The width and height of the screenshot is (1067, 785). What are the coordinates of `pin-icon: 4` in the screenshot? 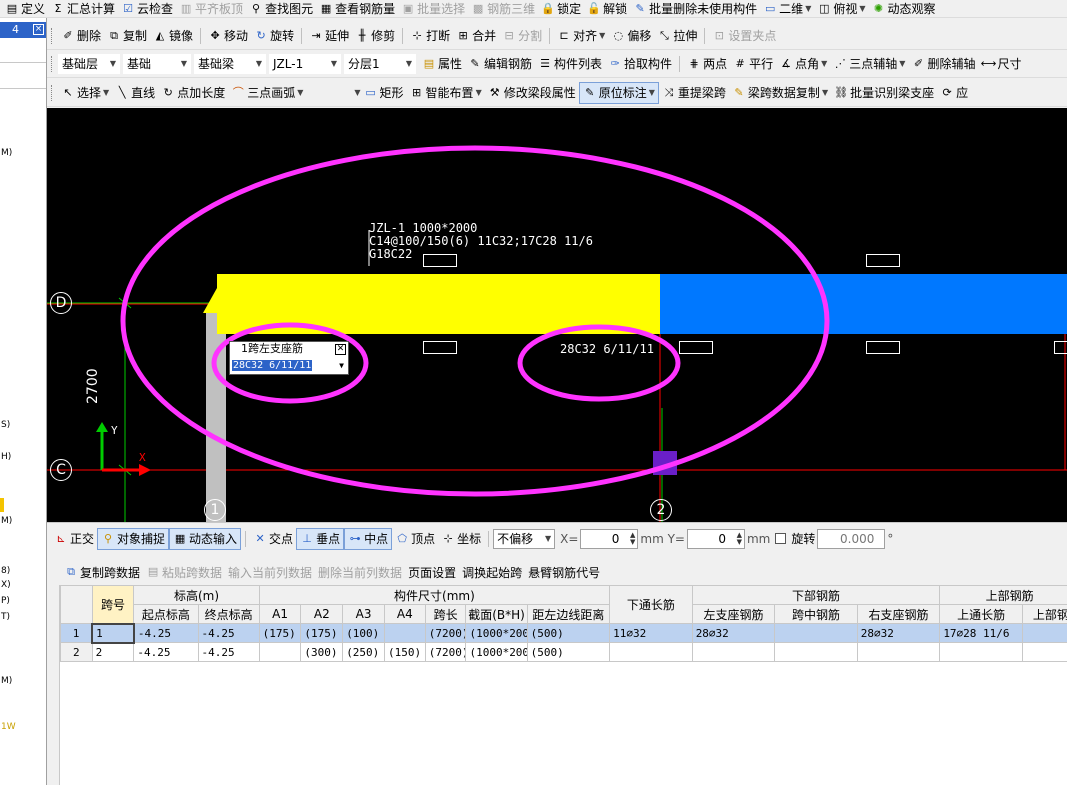 It's located at (15, 29).